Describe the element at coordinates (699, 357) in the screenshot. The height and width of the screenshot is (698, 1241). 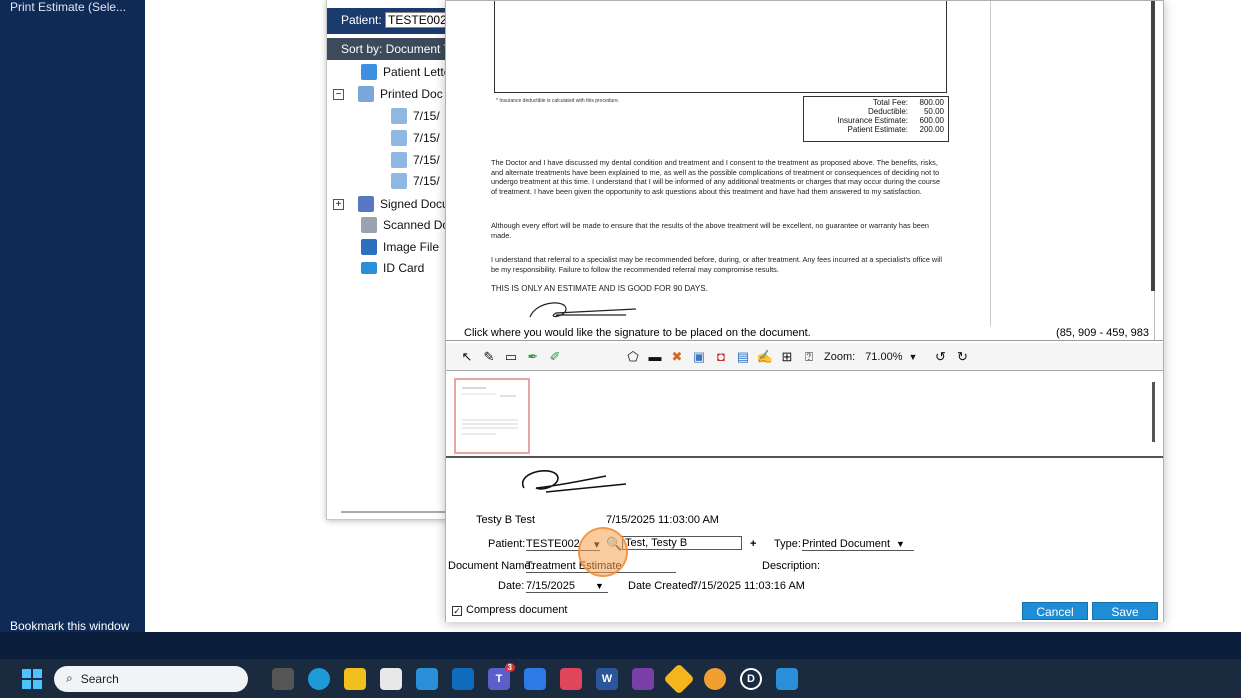
I see `scan-icon: ▣` at that location.